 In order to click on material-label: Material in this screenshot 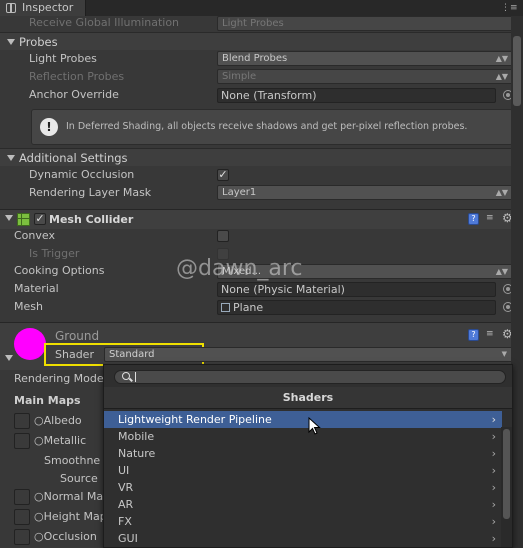, I will do `click(36, 288)`.